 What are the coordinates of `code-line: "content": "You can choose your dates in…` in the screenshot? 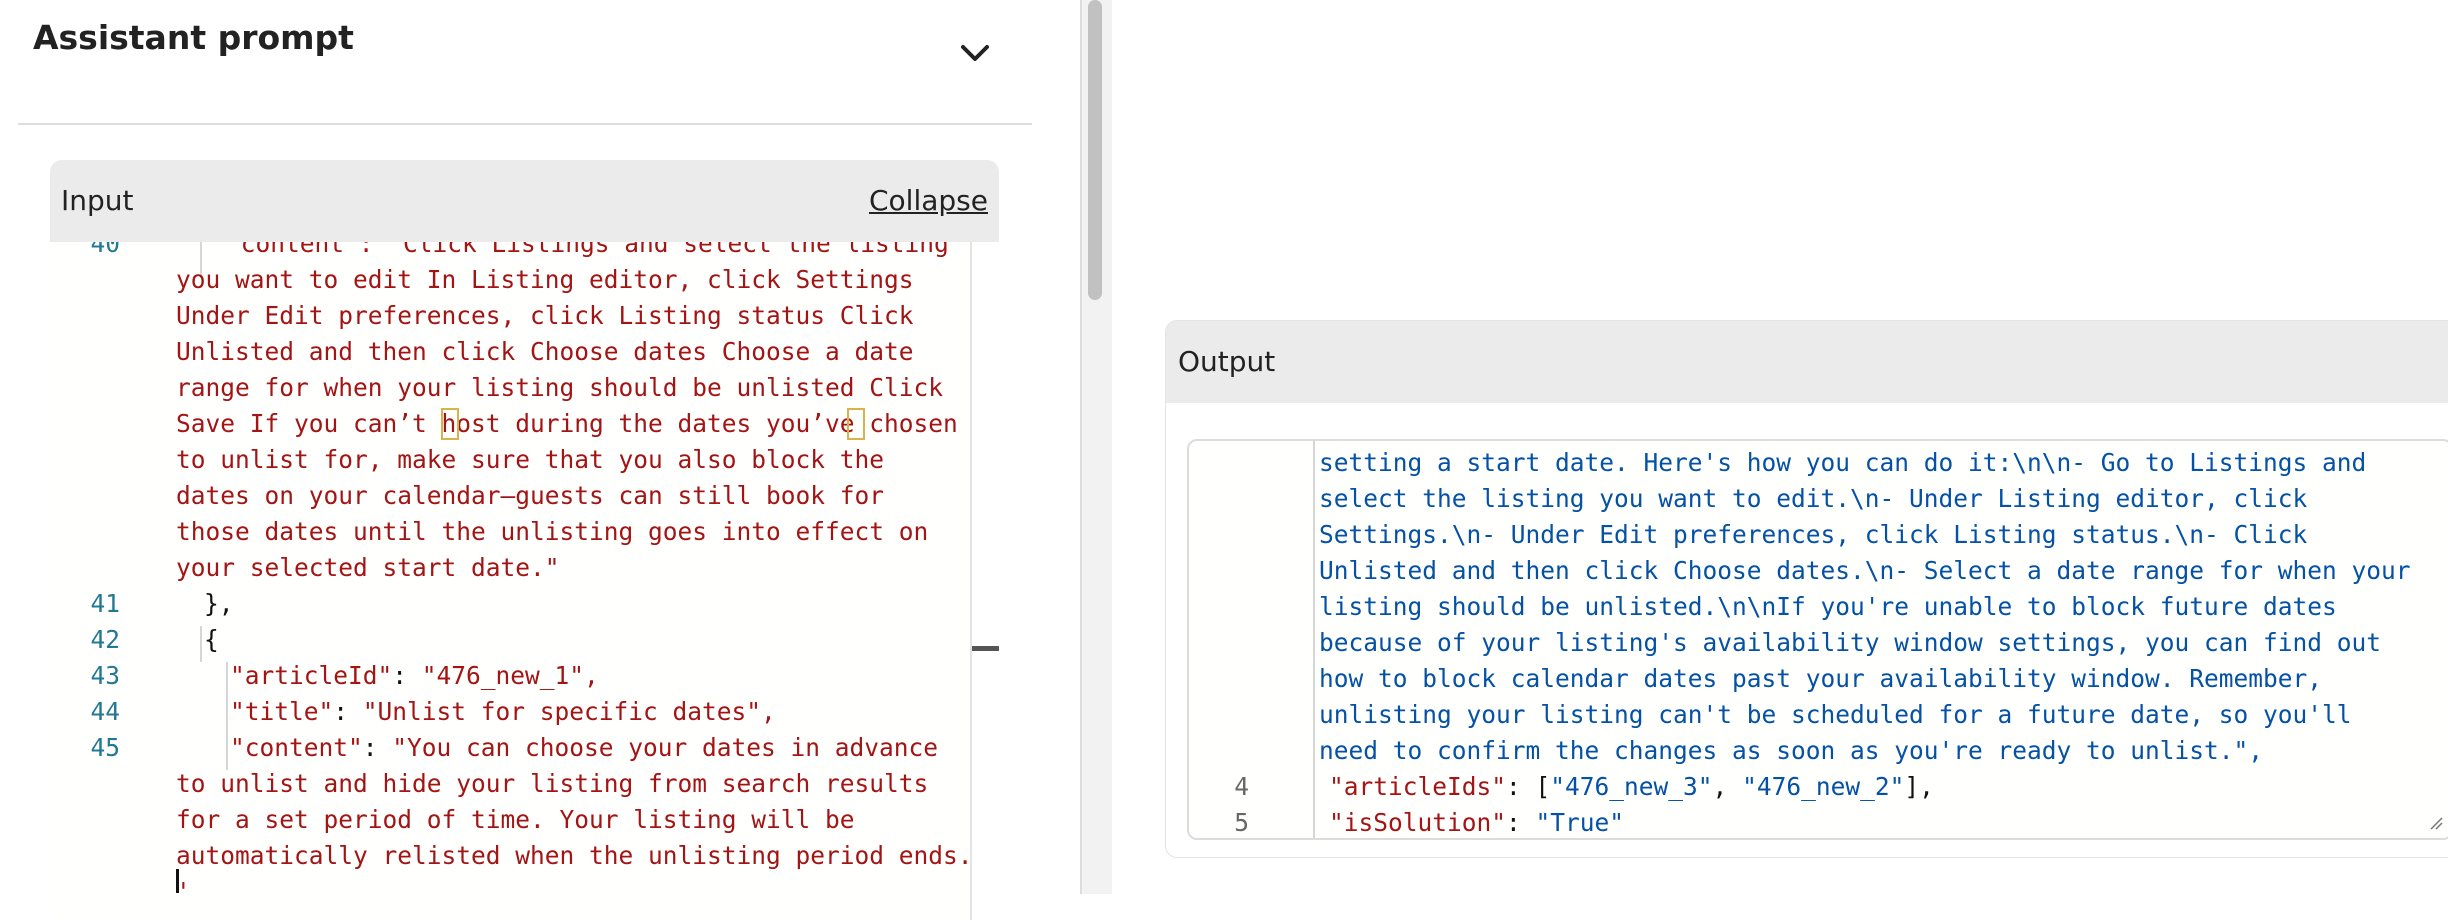 It's located at (584, 747).